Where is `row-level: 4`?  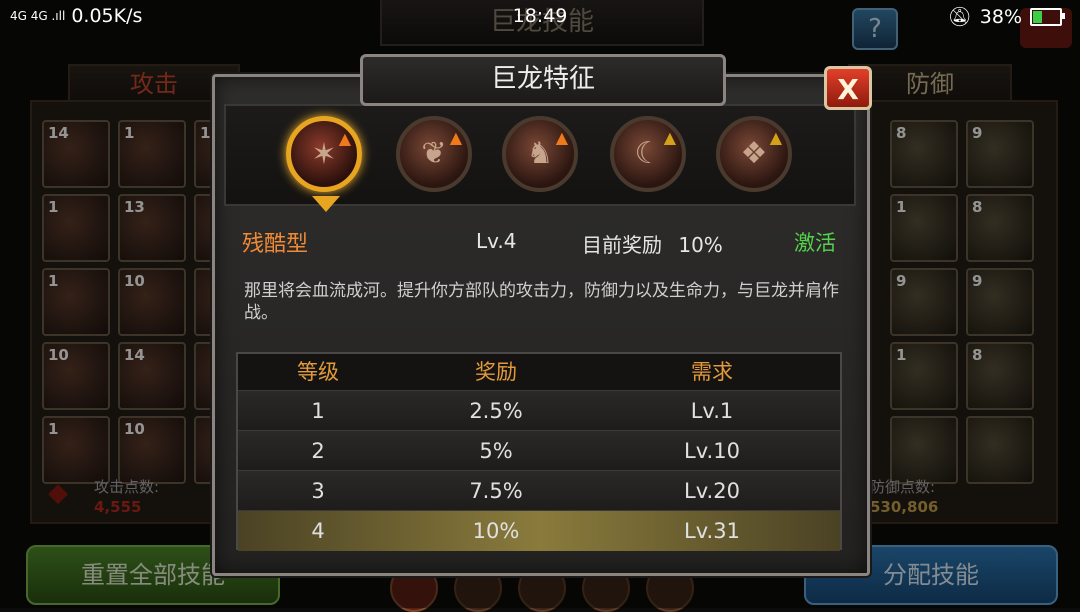
row-level: 4 is located at coordinates (318, 531).